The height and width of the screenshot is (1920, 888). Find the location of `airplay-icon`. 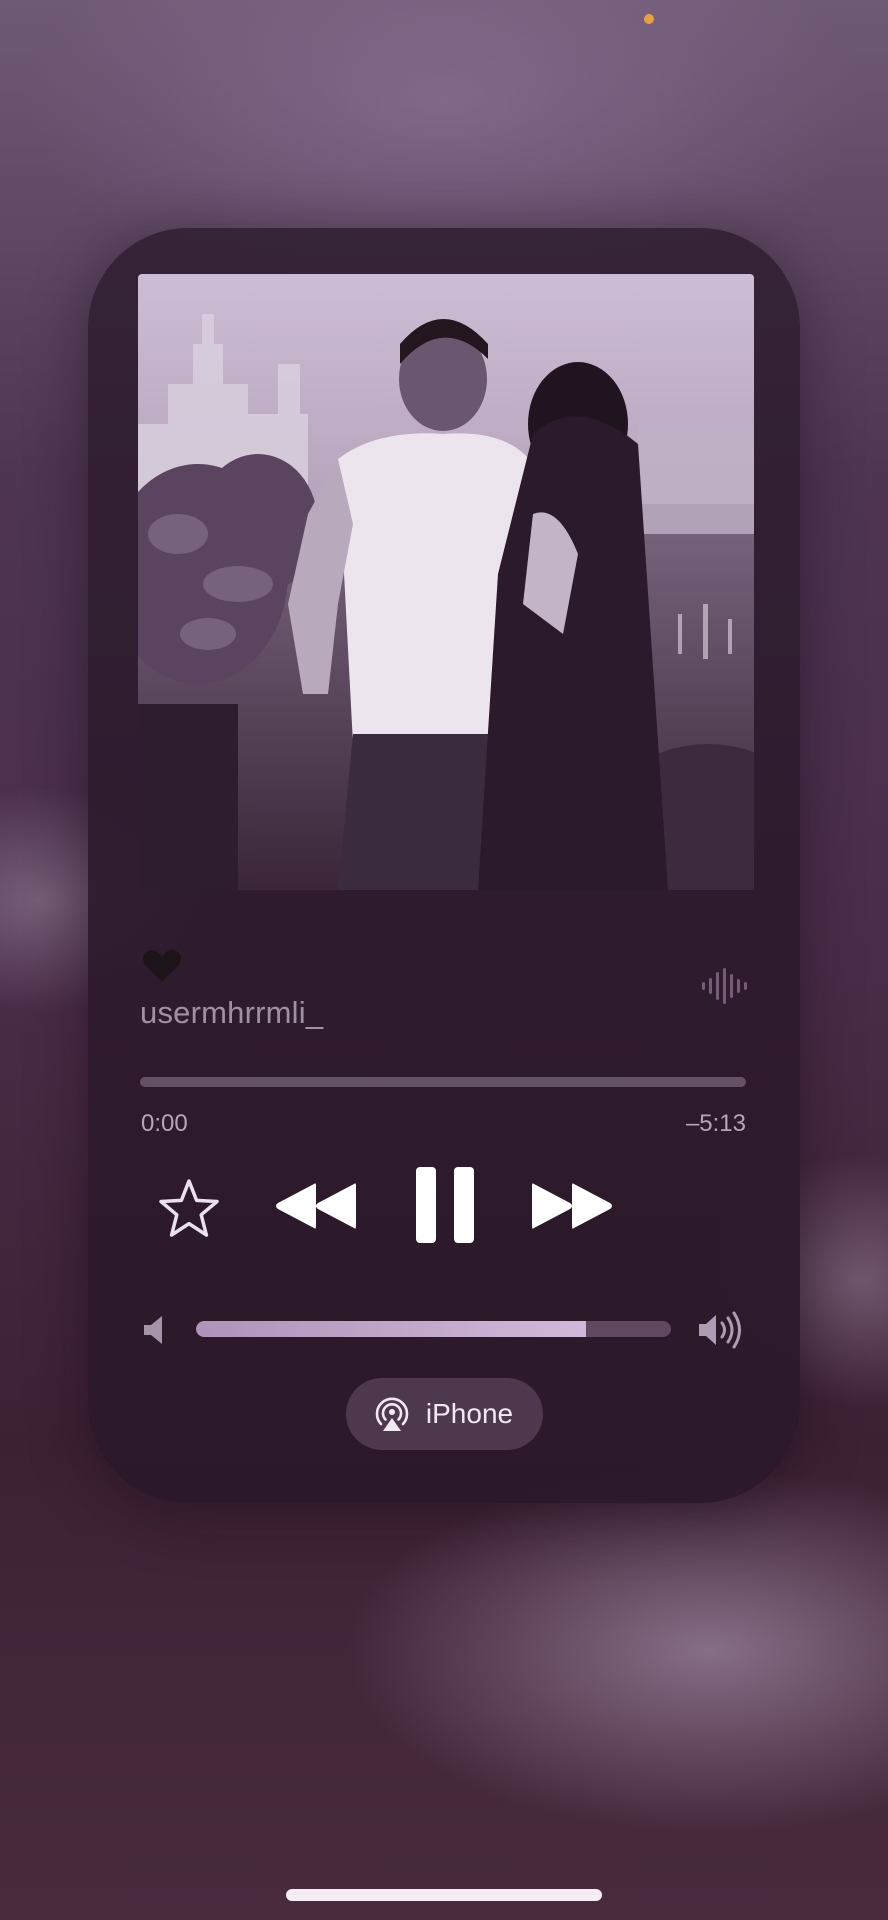

airplay-icon is located at coordinates (392, 1414).